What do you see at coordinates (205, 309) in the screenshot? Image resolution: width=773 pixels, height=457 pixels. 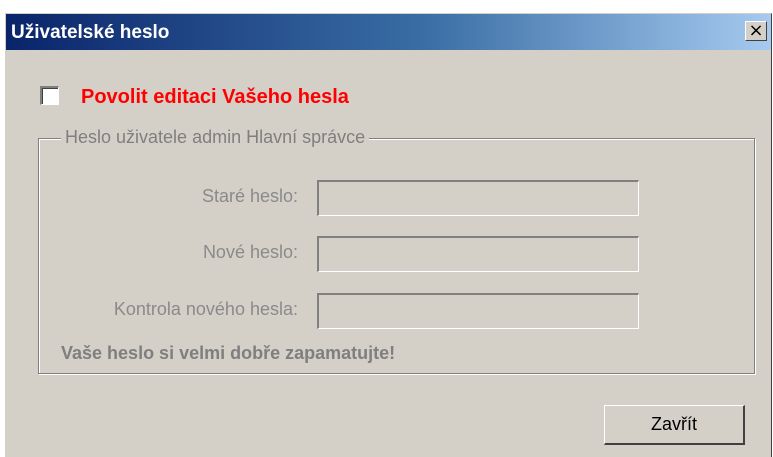 I see `confirm-password-label: Kontrola nového hesla:` at bounding box center [205, 309].